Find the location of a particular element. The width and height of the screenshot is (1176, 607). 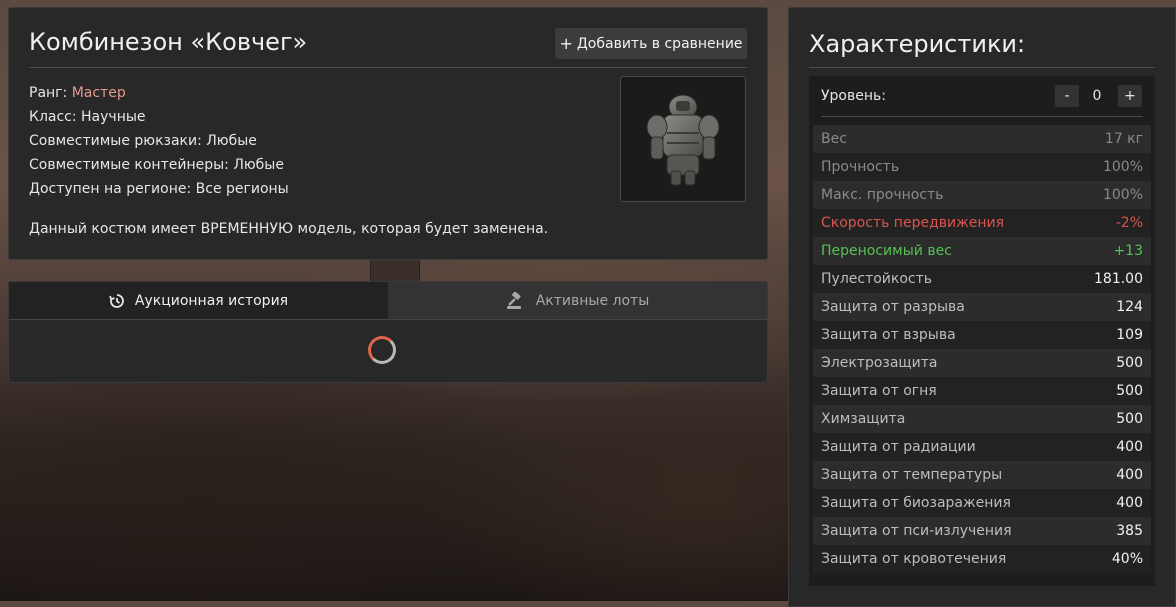

stat-label: Вес is located at coordinates (834, 139).